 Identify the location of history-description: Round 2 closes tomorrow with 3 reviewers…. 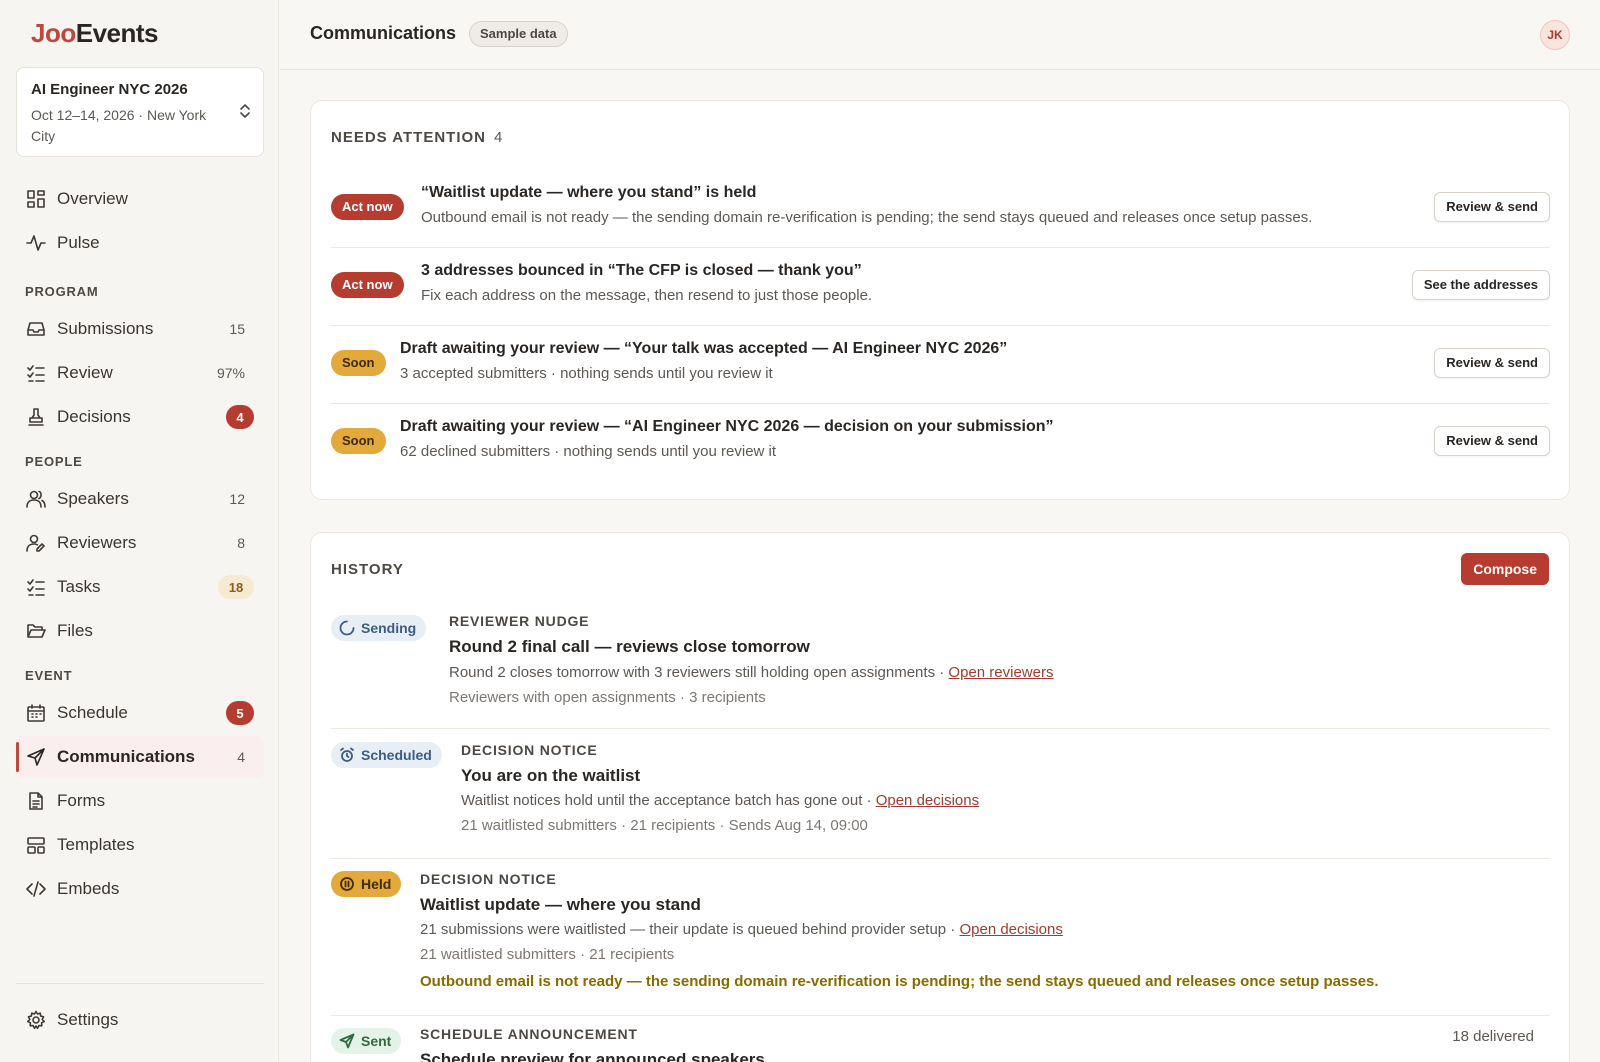
(751, 672).